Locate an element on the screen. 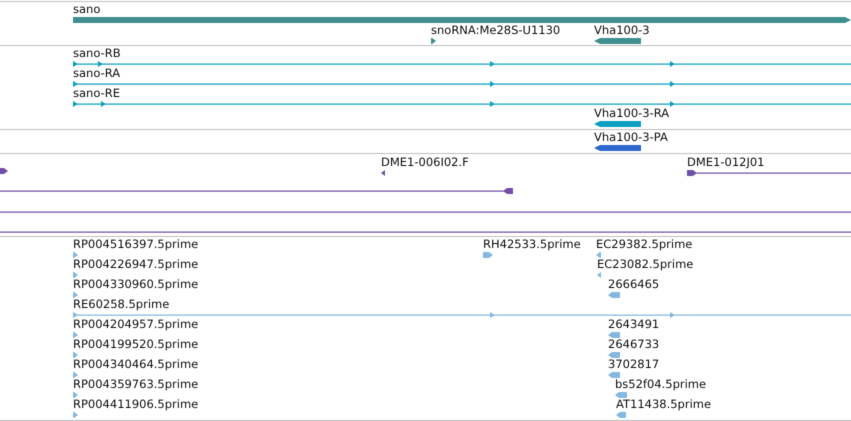  feature-label: EC23082.5prime is located at coordinates (645, 265).